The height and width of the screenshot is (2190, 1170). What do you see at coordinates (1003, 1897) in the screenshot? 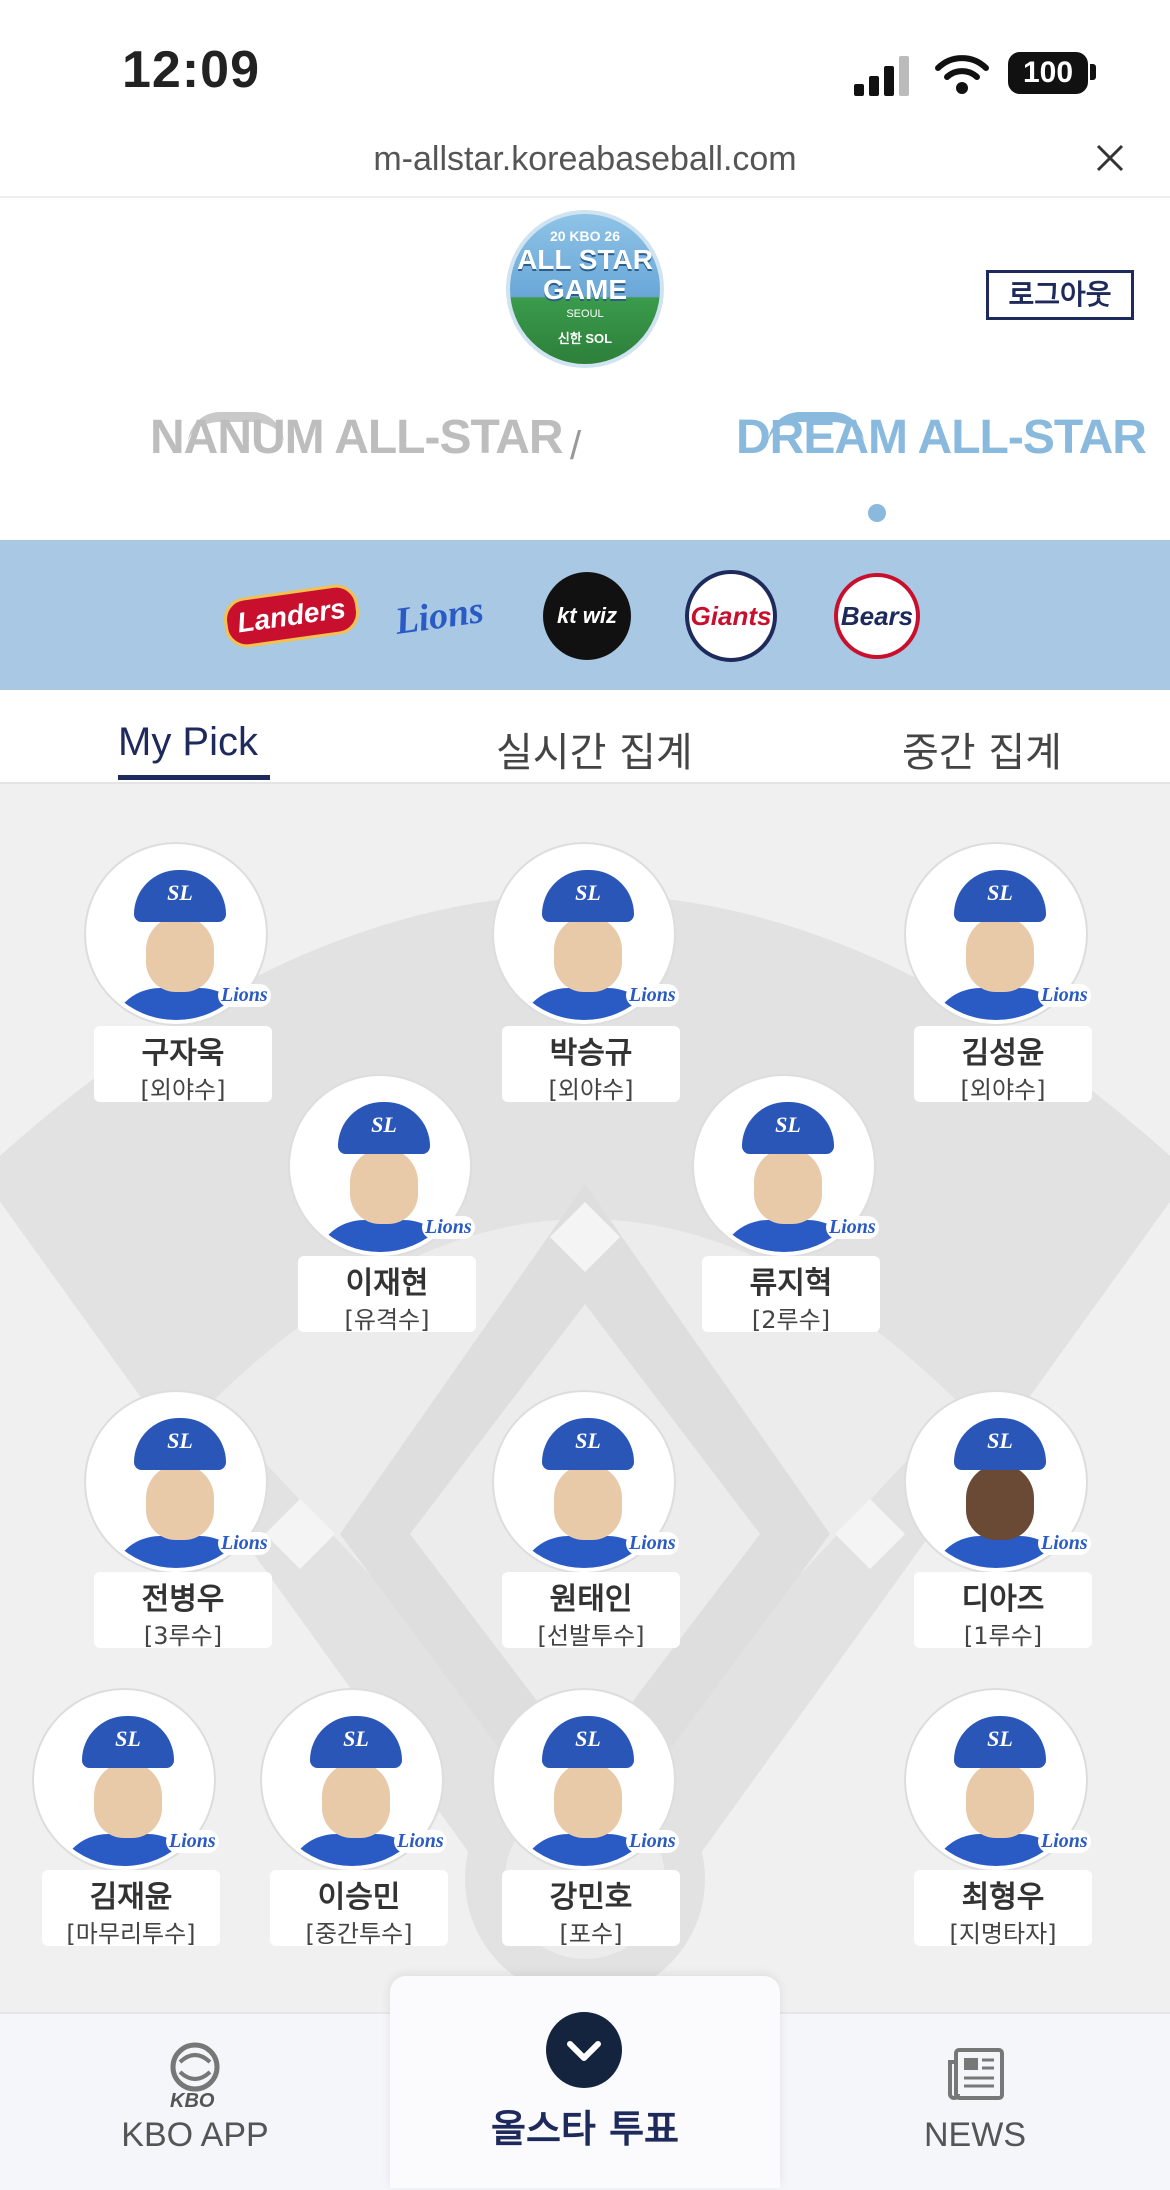
I see `player-name: 최형우` at bounding box center [1003, 1897].